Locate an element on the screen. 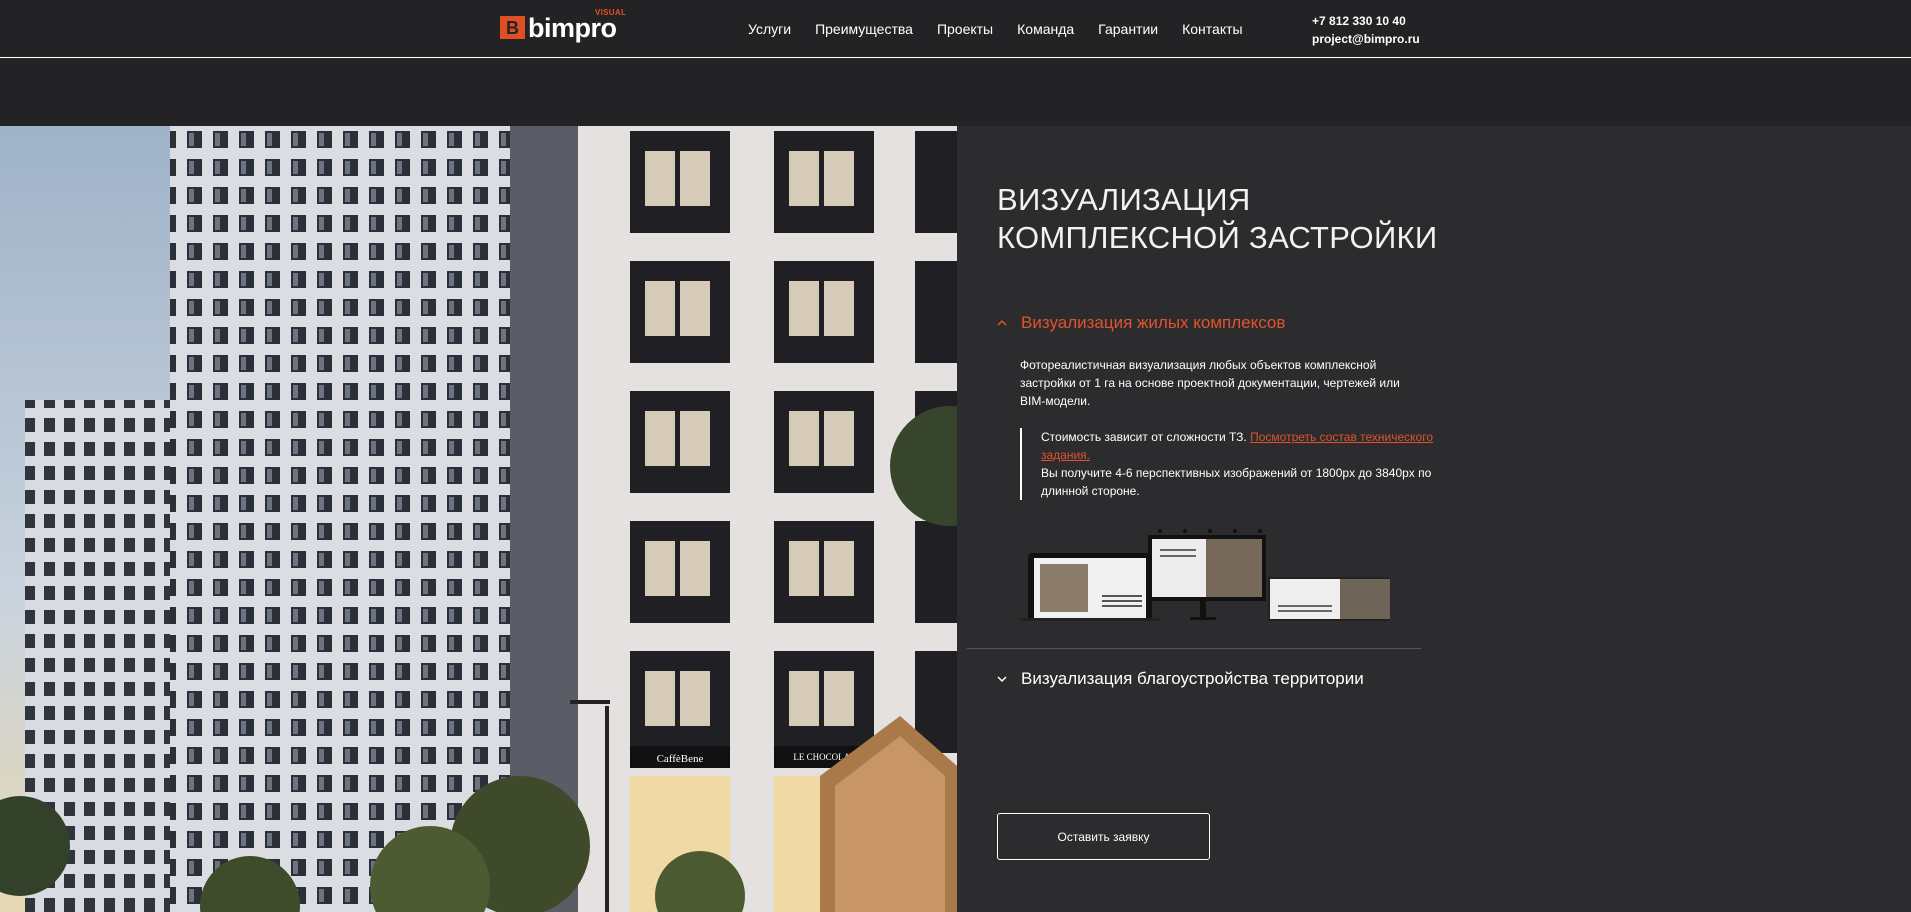  contact-block: +7 812 330 10 40 project@bimpro.ru is located at coordinates (1366, 30).